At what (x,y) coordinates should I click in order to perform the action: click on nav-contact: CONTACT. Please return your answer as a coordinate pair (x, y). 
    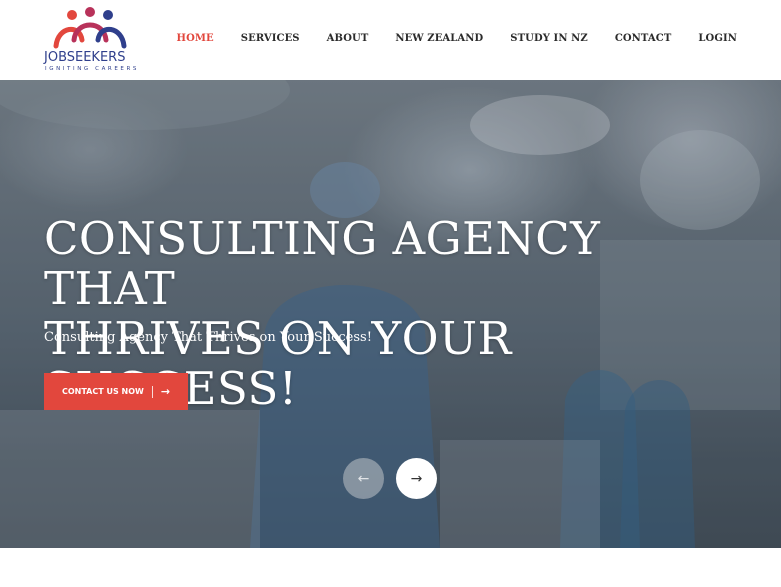
    Looking at the image, I should click on (643, 38).